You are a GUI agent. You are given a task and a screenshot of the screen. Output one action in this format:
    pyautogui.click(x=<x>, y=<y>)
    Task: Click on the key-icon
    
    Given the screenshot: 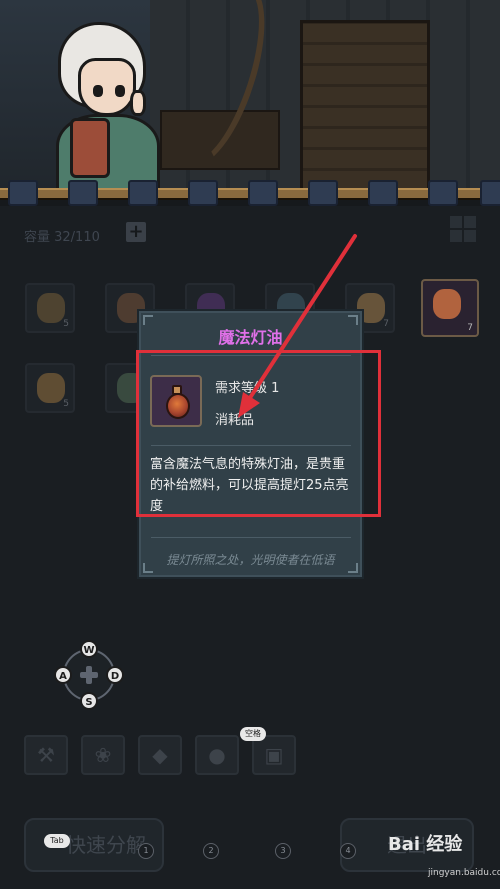 What is the action you would take?
    pyautogui.click(x=51, y=388)
    